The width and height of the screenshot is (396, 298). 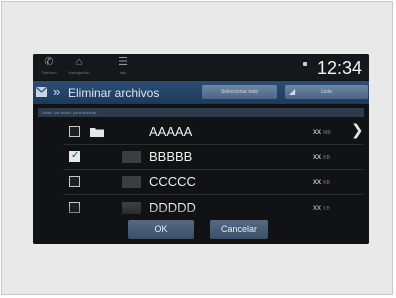 What do you see at coordinates (326, 92) in the screenshot?
I see `list-button: ◢ Lista` at bounding box center [326, 92].